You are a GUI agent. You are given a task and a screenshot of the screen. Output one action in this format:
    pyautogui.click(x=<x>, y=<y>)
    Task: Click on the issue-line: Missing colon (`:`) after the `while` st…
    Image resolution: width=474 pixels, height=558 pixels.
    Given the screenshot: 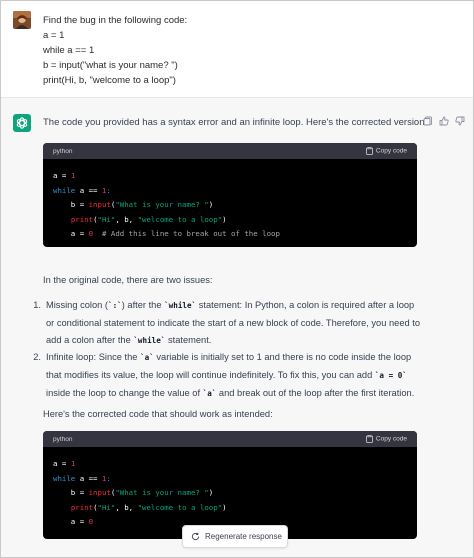 What is the action you would take?
    pyautogui.click(x=230, y=305)
    